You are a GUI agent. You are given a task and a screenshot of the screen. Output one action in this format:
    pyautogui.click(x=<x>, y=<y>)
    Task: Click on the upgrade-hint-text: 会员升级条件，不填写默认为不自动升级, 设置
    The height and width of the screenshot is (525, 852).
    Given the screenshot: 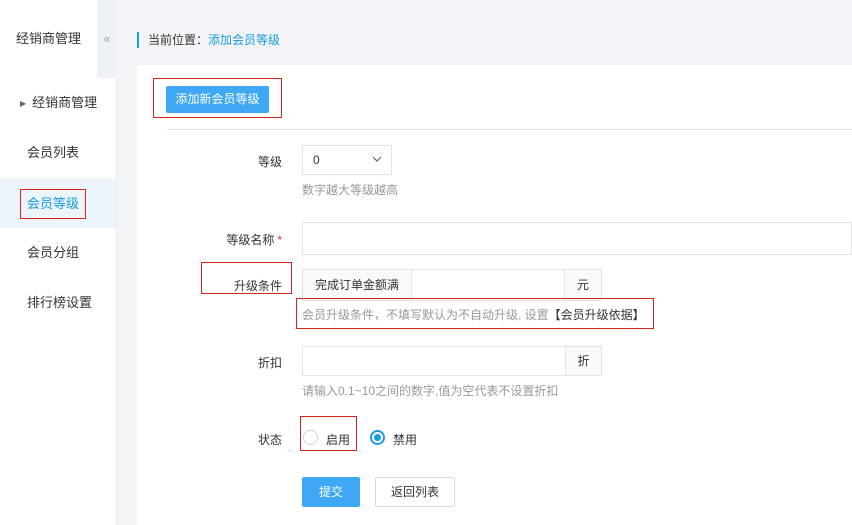 What is the action you would take?
    pyautogui.click(x=425, y=315)
    